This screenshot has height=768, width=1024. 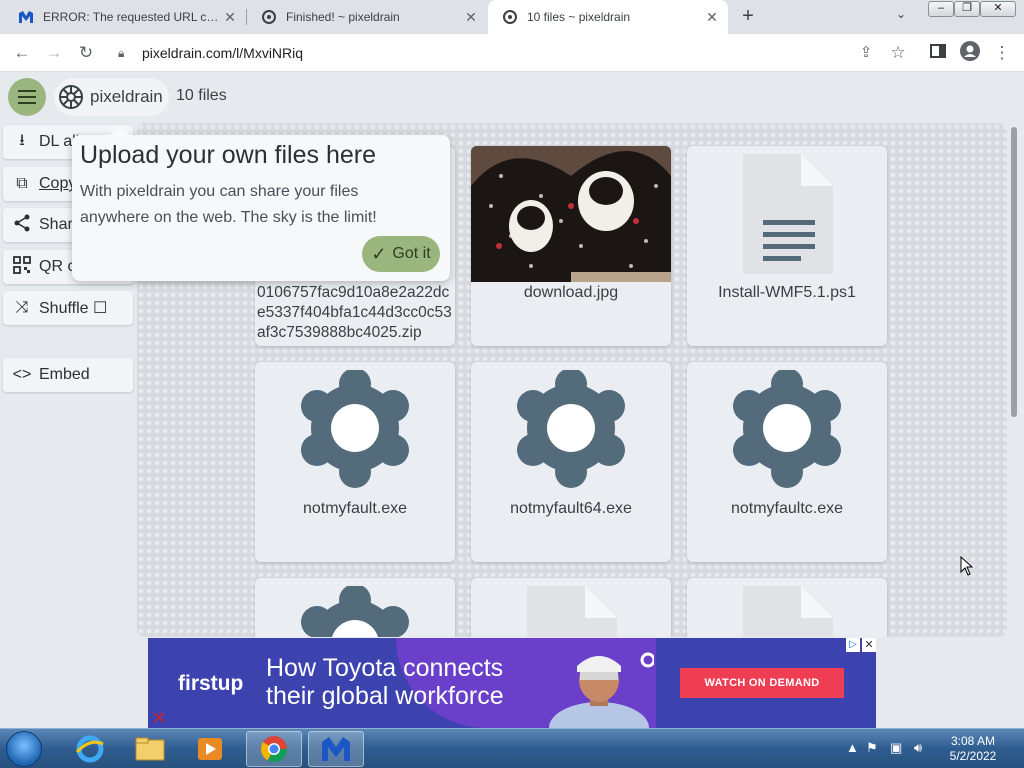 What do you see at coordinates (22, 140) in the screenshot?
I see `download-icon: ⭳` at bounding box center [22, 140].